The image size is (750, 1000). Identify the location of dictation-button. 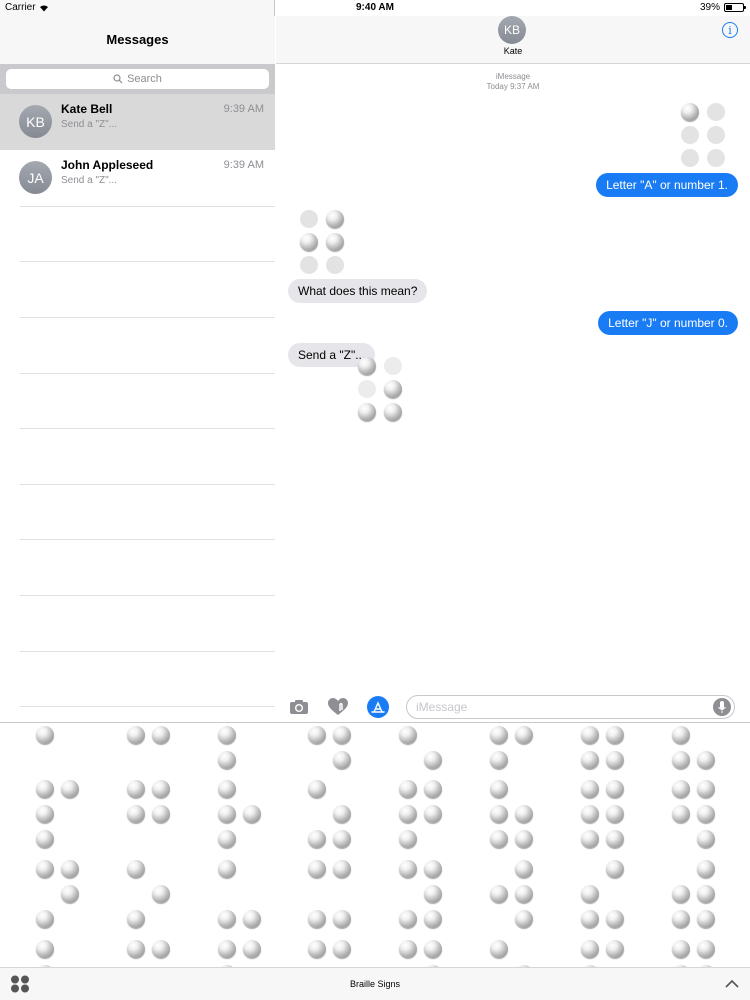
(722, 707).